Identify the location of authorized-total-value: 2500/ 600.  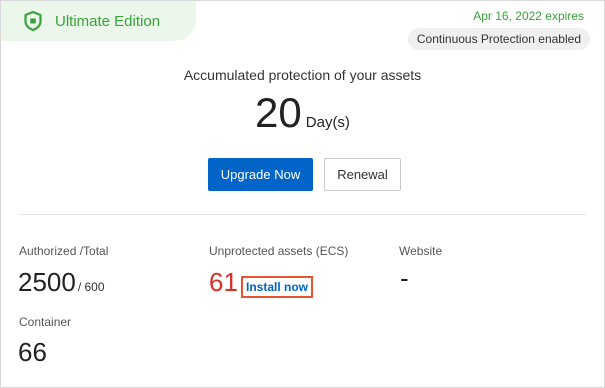
(61, 282).